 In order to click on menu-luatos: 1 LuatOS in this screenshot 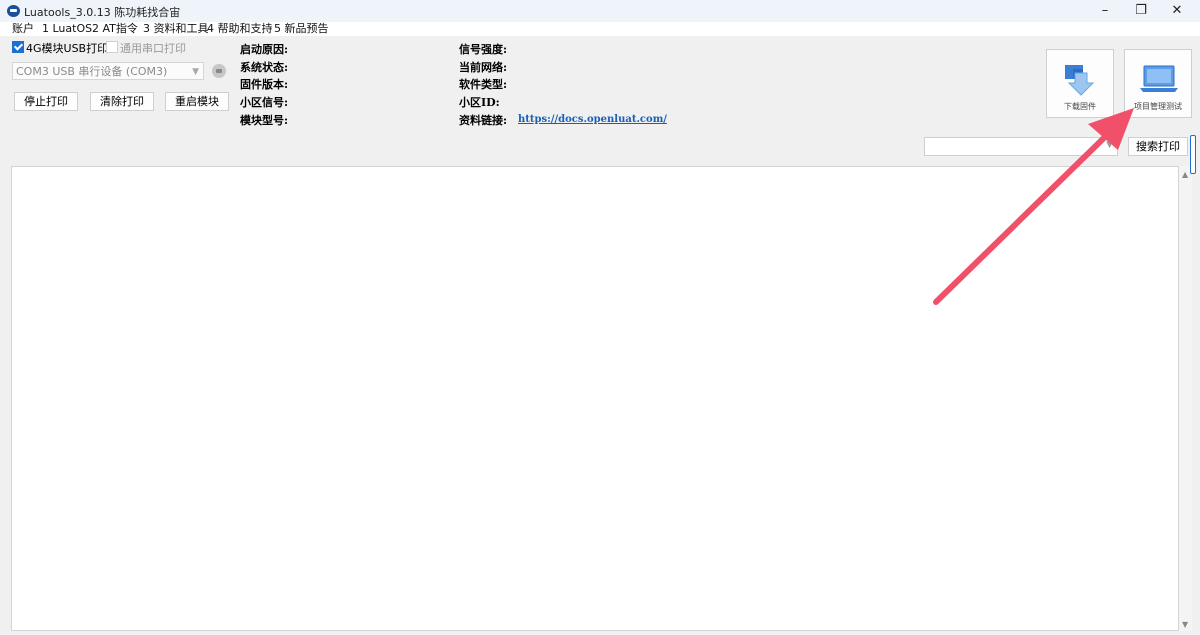, I will do `click(67, 29)`.